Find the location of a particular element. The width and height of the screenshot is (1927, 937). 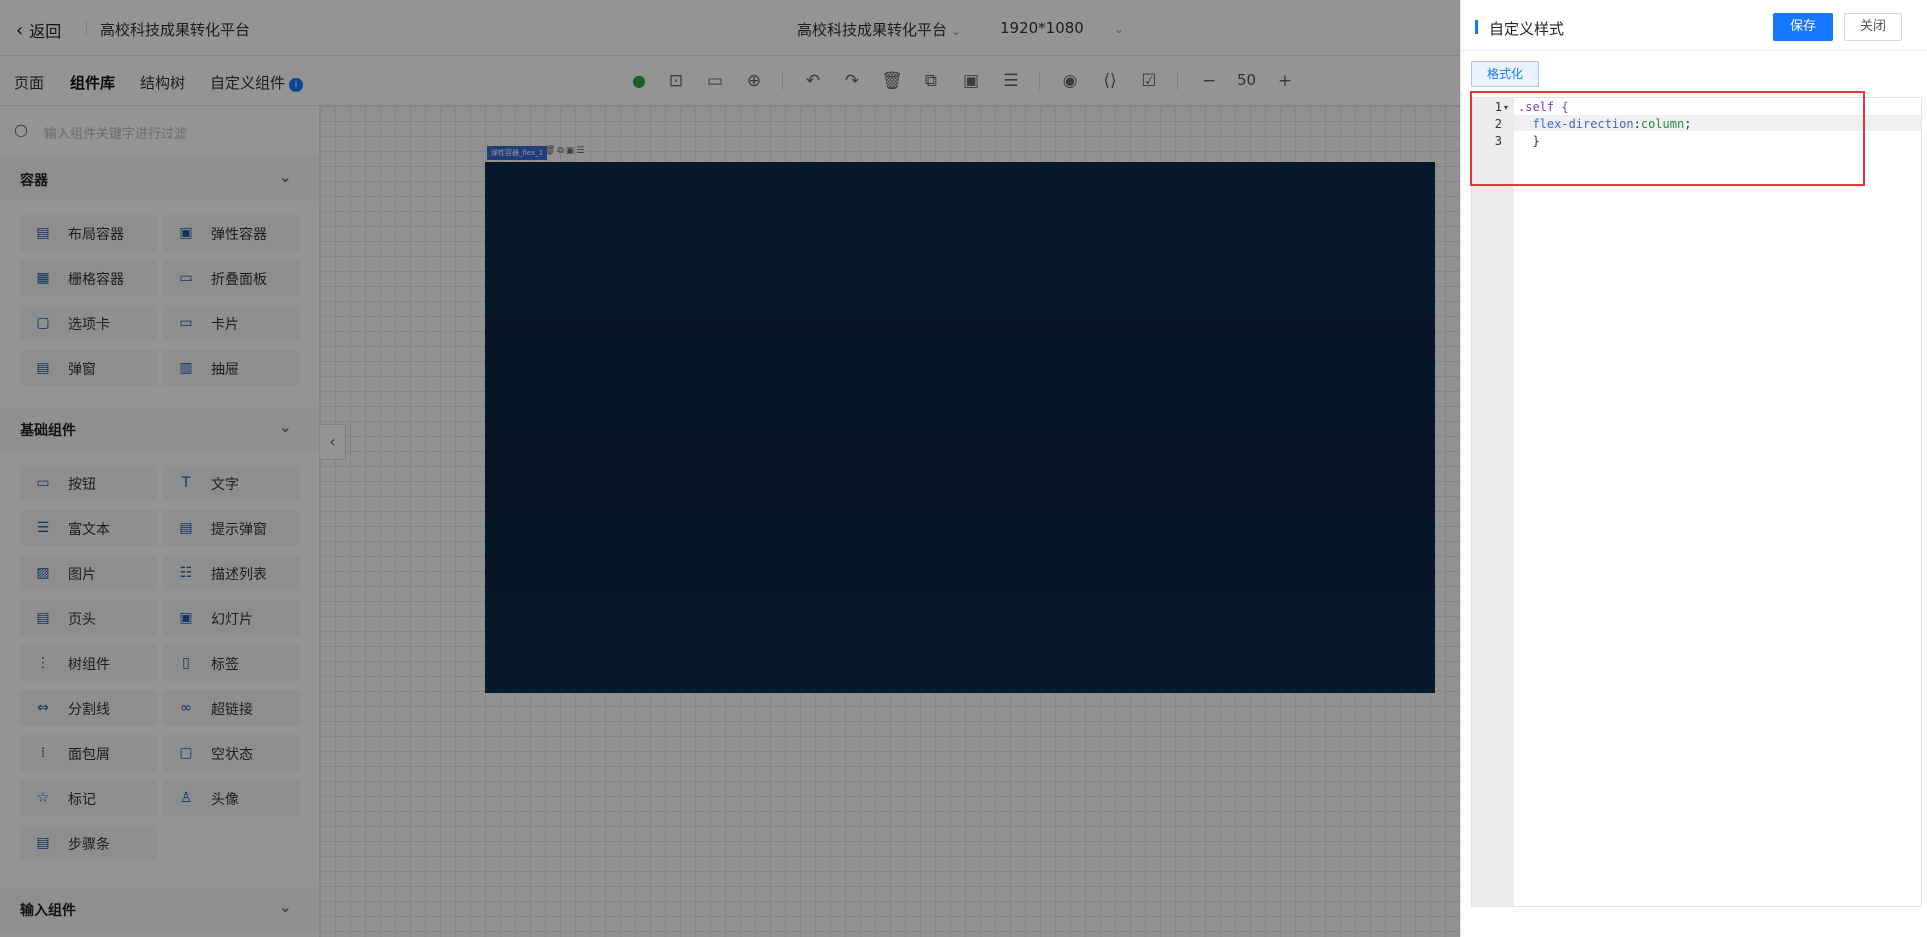

close-button: 关闭 is located at coordinates (1873, 27).